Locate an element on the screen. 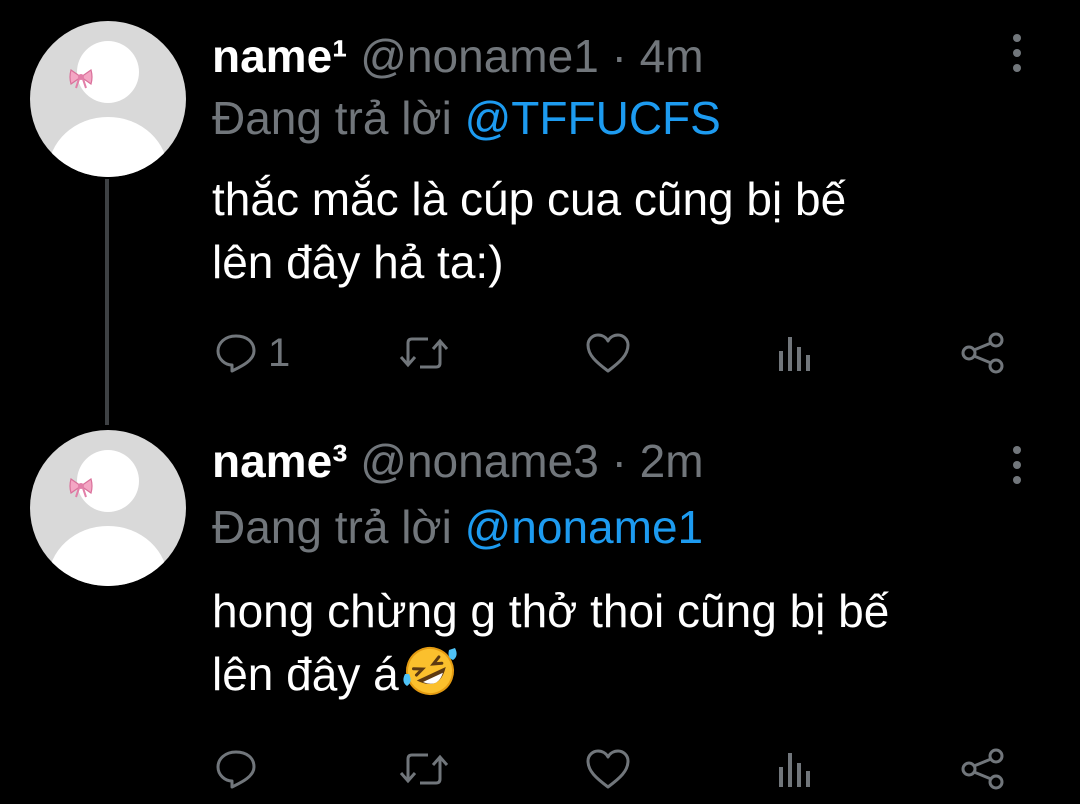 The image size is (1080, 804). action-bar: 1 is located at coordinates (540, 352).